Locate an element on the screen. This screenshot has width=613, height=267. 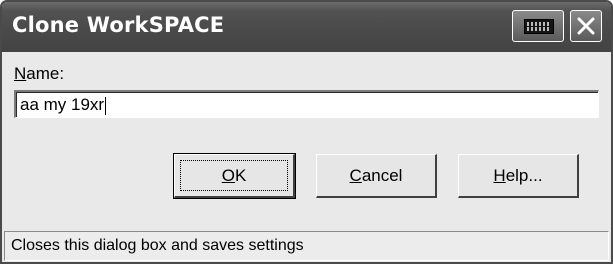
name-input-value: aa my 19xr is located at coordinates (62, 104).